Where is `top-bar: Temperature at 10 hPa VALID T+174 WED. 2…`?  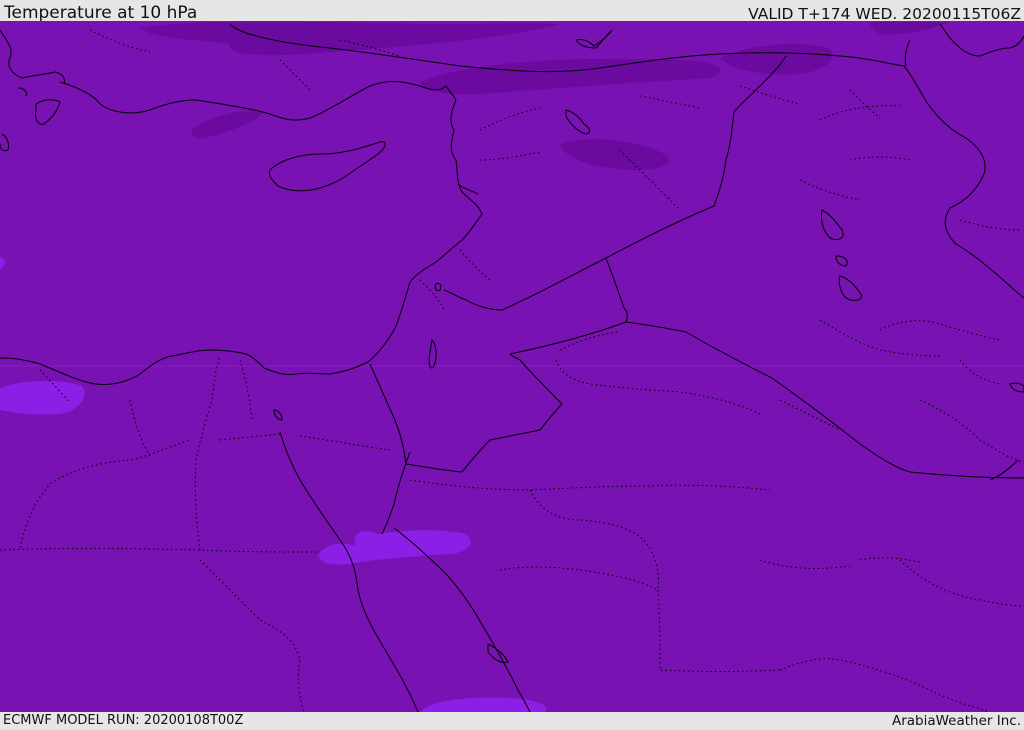 top-bar: Temperature at 10 hPa VALID T+174 WED. 2… is located at coordinates (512, 11).